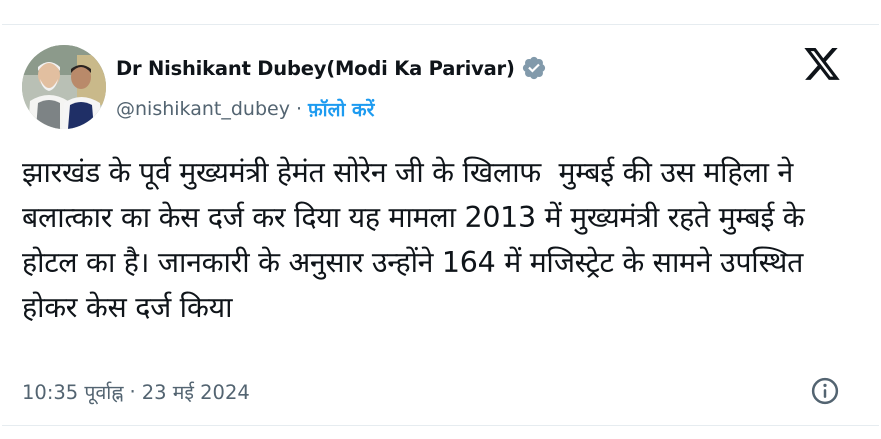 Image resolution: width=881 pixels, height=439 pixels. I want to click on tweet-time: 10:35 पूर्वाह्न, so click(73, 391).